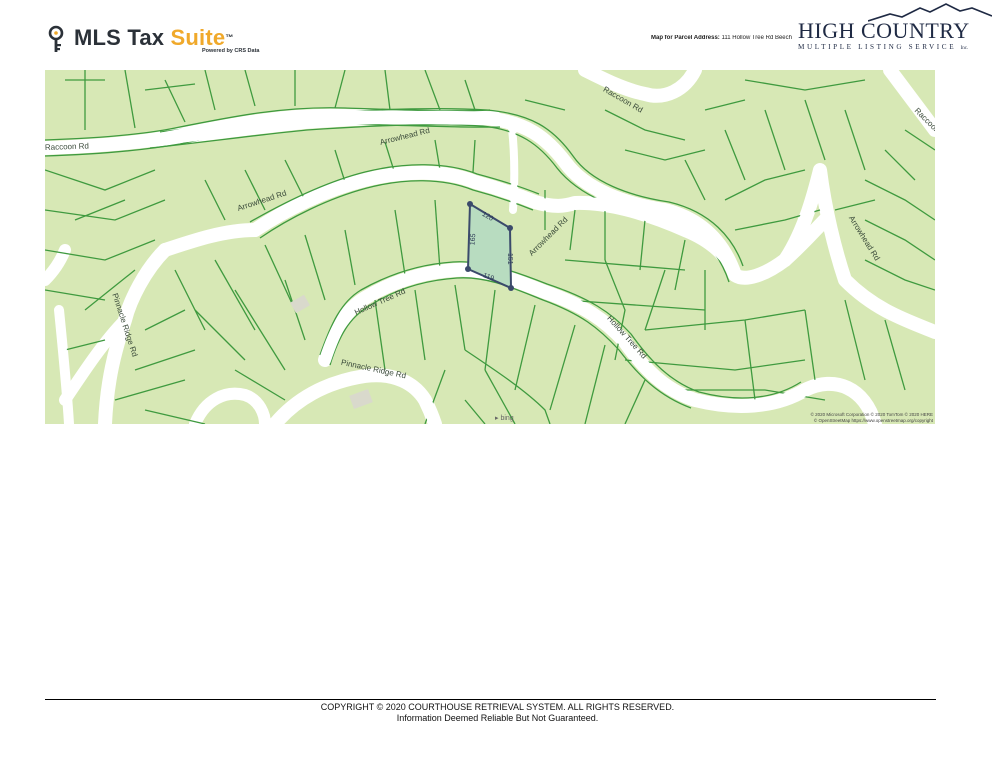 The width and height of the screenshot is (995, 768). I want to click on logo-wordmark: MLS Tax Suite™, so click(166, 38).